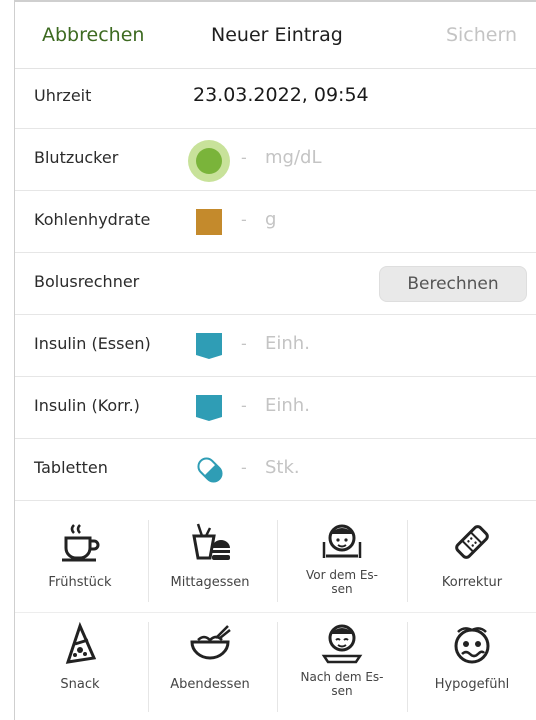 This screenshot has height=720, width=536. I want to click on insulin-corr-row: Insulin (Korr.) - Einh., so click(275, 407).